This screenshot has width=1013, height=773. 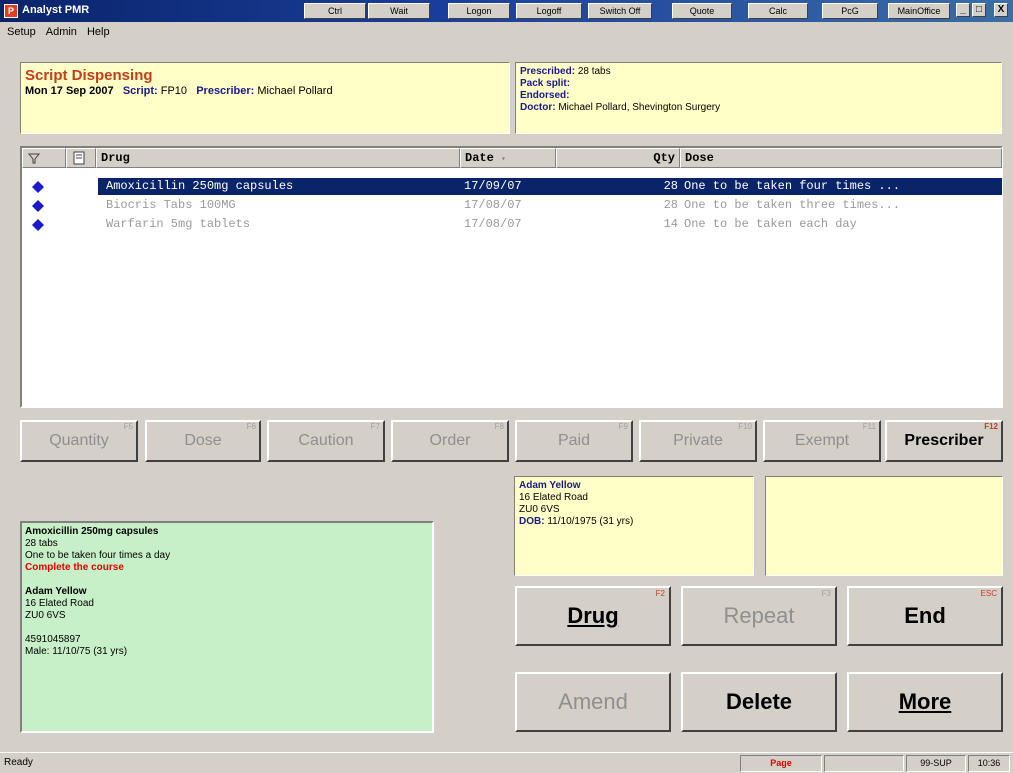 What do you see at coordinates (778, 11) in the screenshot?
I see `toolbar-calc-button: Calc` at bounding box center [778, 11].